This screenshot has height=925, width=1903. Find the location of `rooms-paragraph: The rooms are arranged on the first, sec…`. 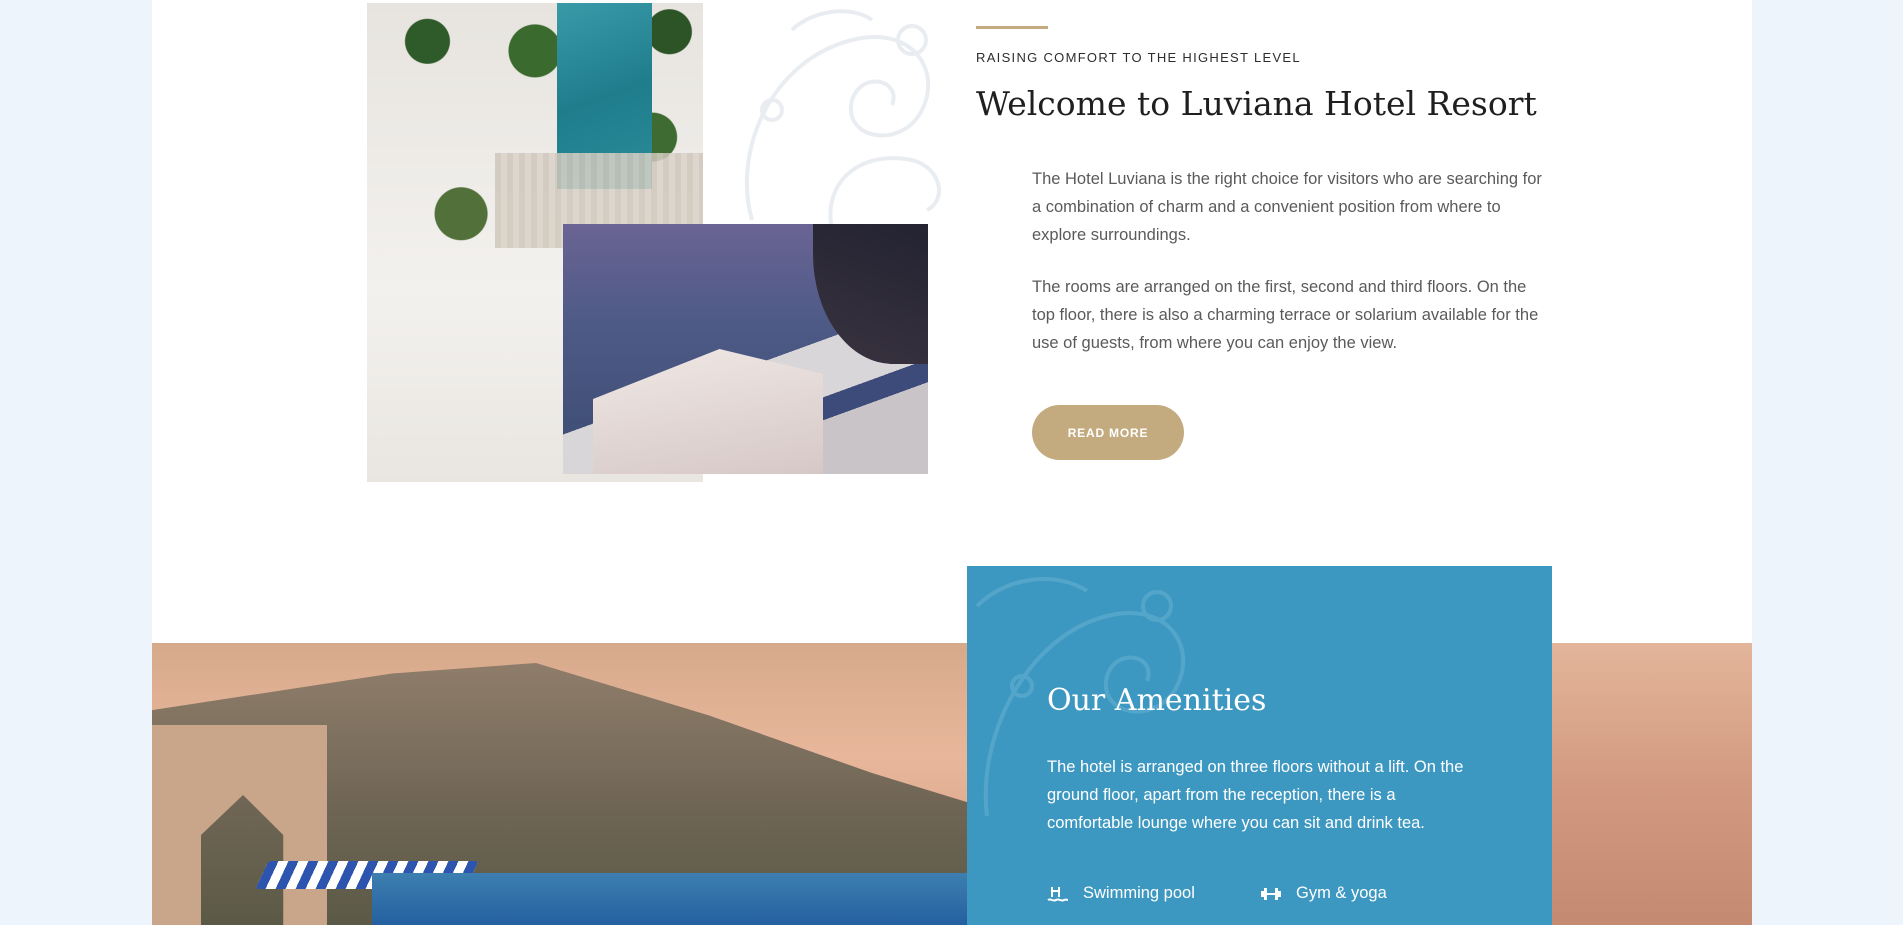

rooms-paragraph: The rooms are arranged on the first, sec… is located at coordinates (1285, 315).